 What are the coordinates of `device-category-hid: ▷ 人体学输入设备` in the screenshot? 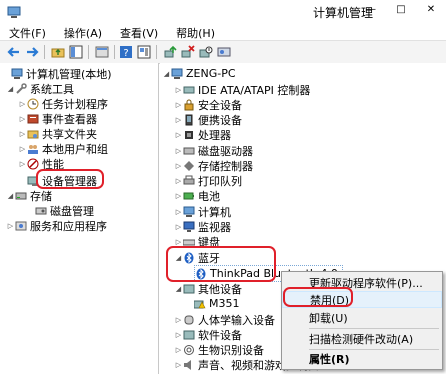 It's located at (224, 319).